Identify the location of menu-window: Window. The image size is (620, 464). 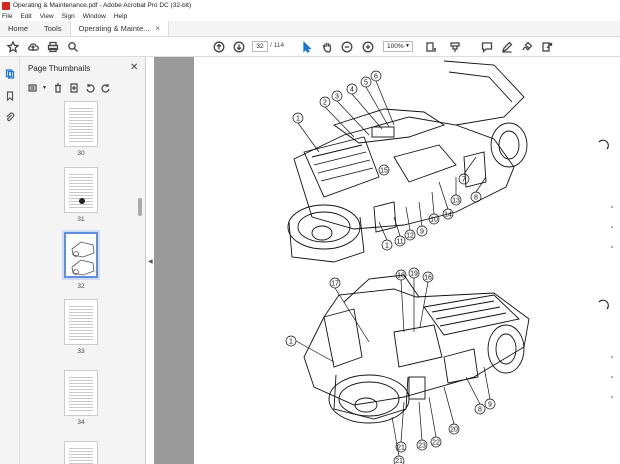
(94, 16).